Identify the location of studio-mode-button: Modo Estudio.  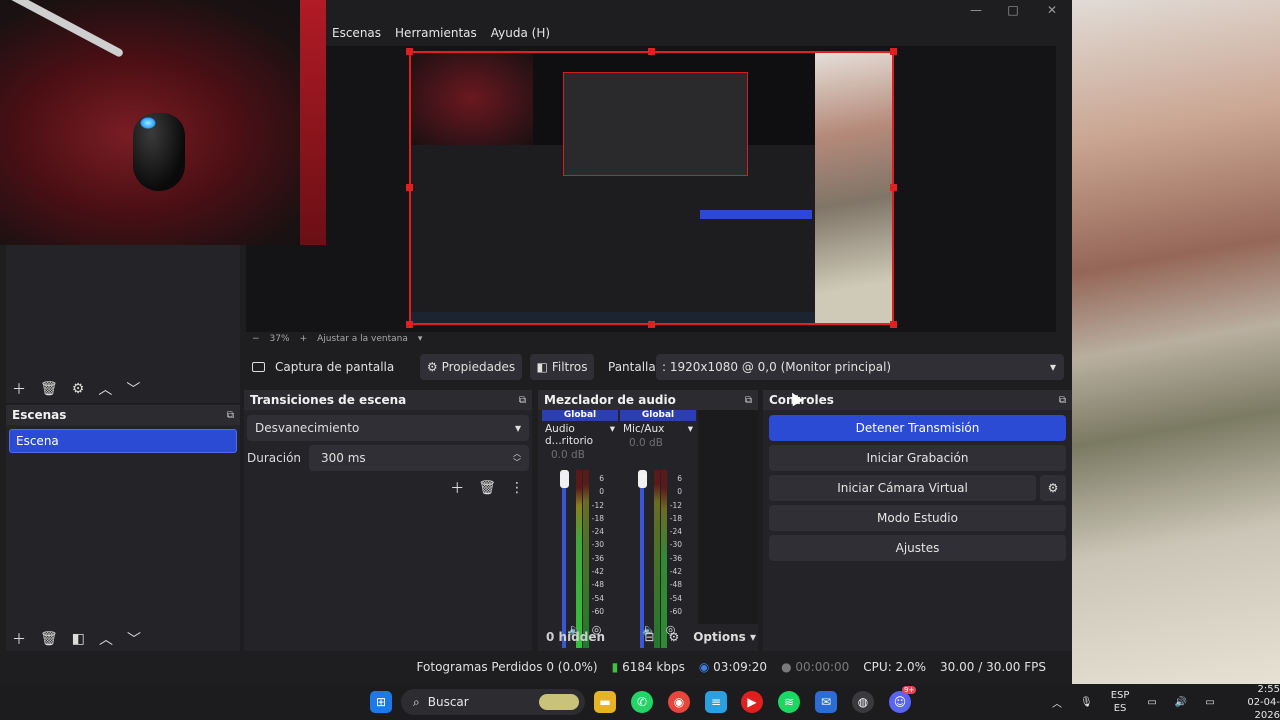
(917, 518).